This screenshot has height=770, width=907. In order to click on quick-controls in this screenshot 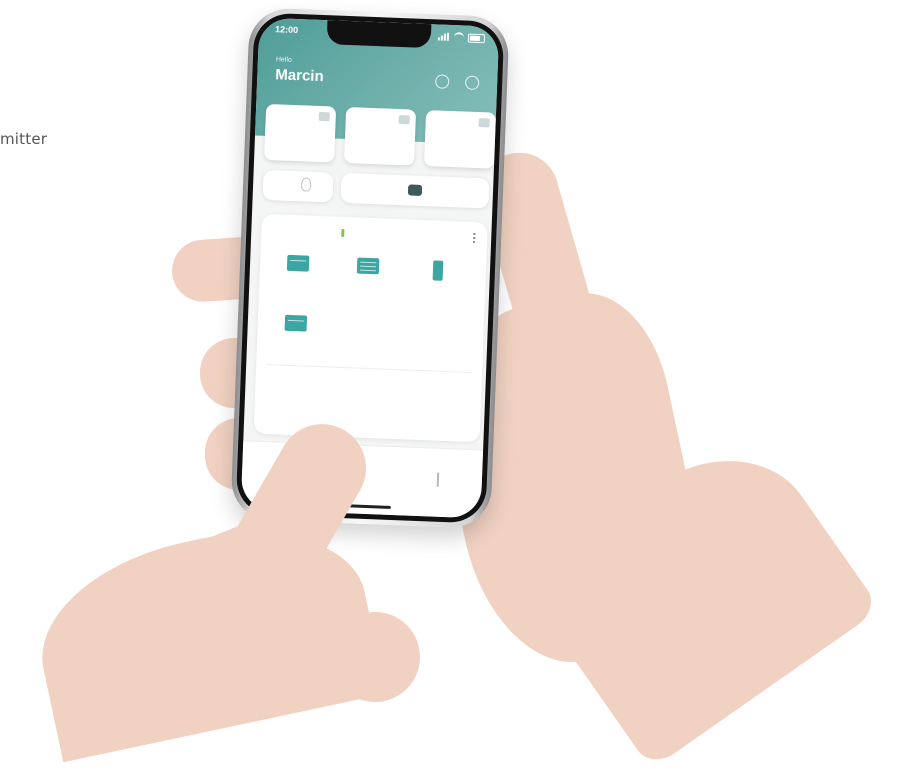, I will do `click(376, 192)`.